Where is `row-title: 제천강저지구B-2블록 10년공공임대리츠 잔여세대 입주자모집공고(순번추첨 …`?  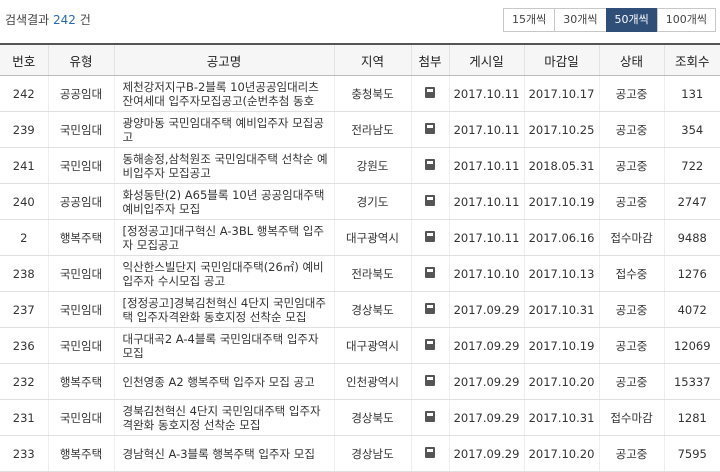 row-title: 제천강저지구B-2블록 10년공공임대리츠 잔여세대 입주자모집공고(순번추첨 … is located at coordinates (223, 93).